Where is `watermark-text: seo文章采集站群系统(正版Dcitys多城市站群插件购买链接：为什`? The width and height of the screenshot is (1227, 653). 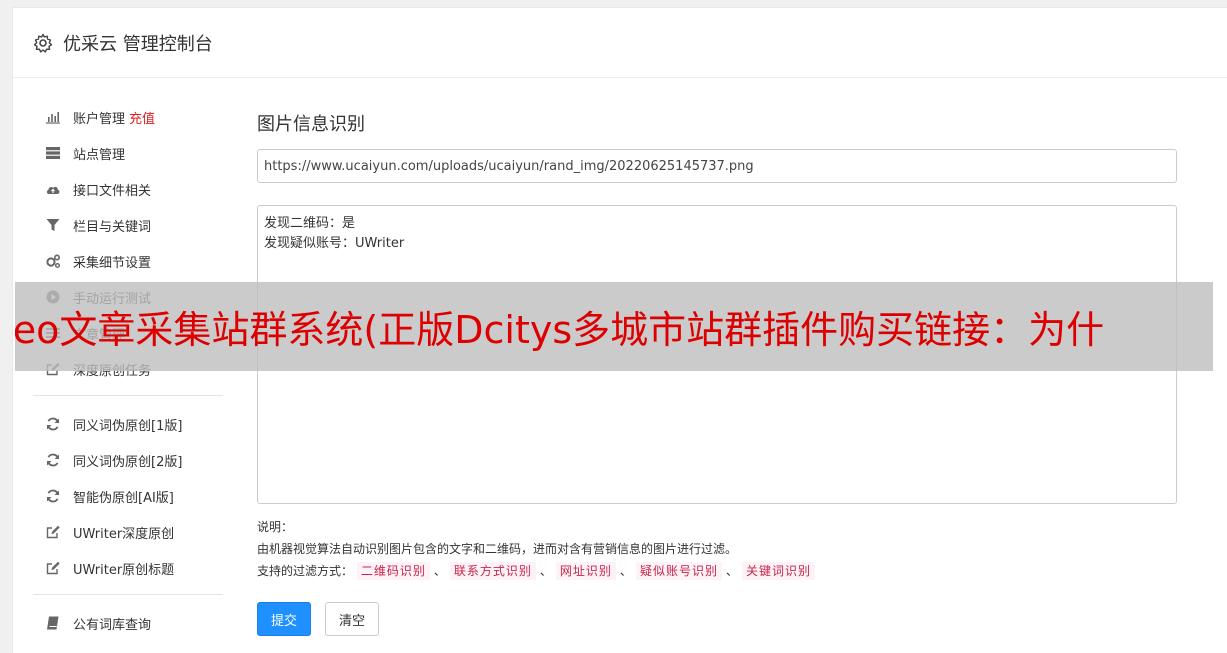 watermark-text: seo文章采集站群系统(正版Dcitys多城市站群插件购买链接：为什 is located at coordinates (560, 330).